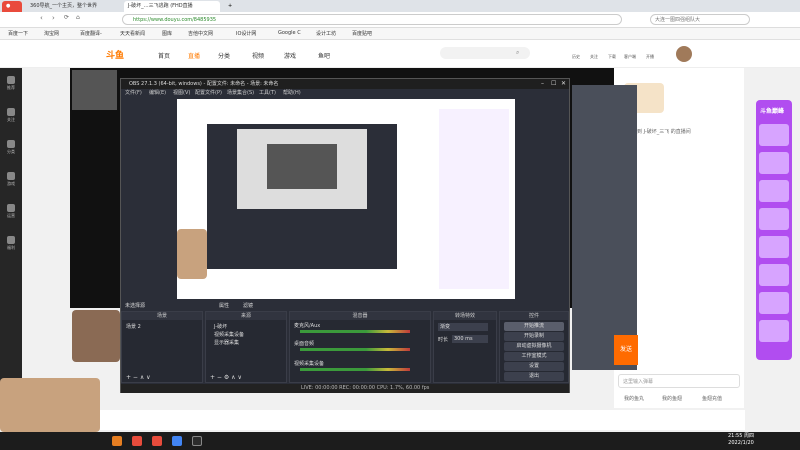 The width and height of the screenshot is (800, 450). I want to click on bookmark-item: 图库, so click(167, 33).